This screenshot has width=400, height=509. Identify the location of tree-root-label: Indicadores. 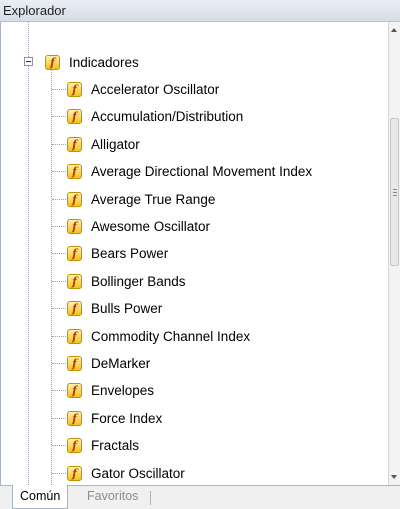
(104, 62).